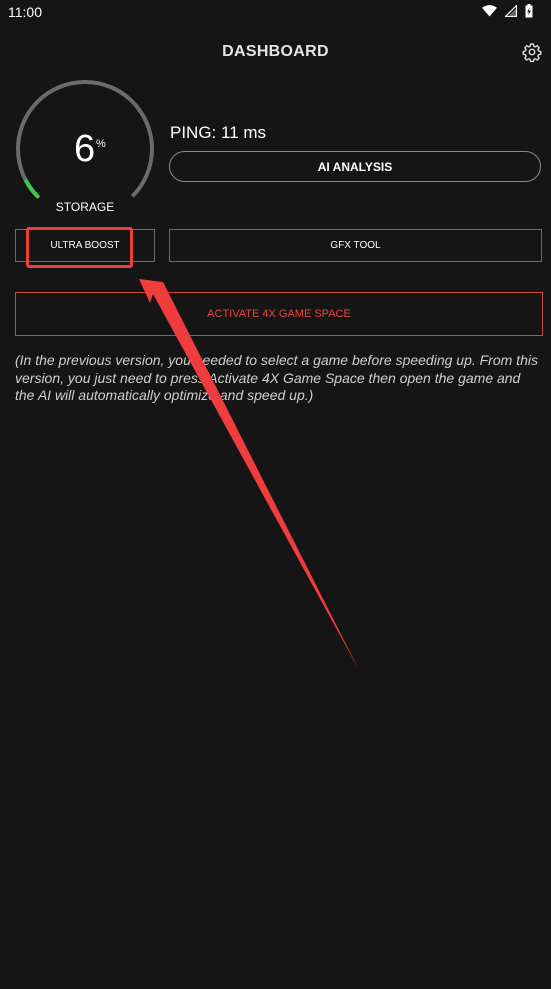 The image size is (551, 989). I want to click on cellular-icon, so click(511, 11).